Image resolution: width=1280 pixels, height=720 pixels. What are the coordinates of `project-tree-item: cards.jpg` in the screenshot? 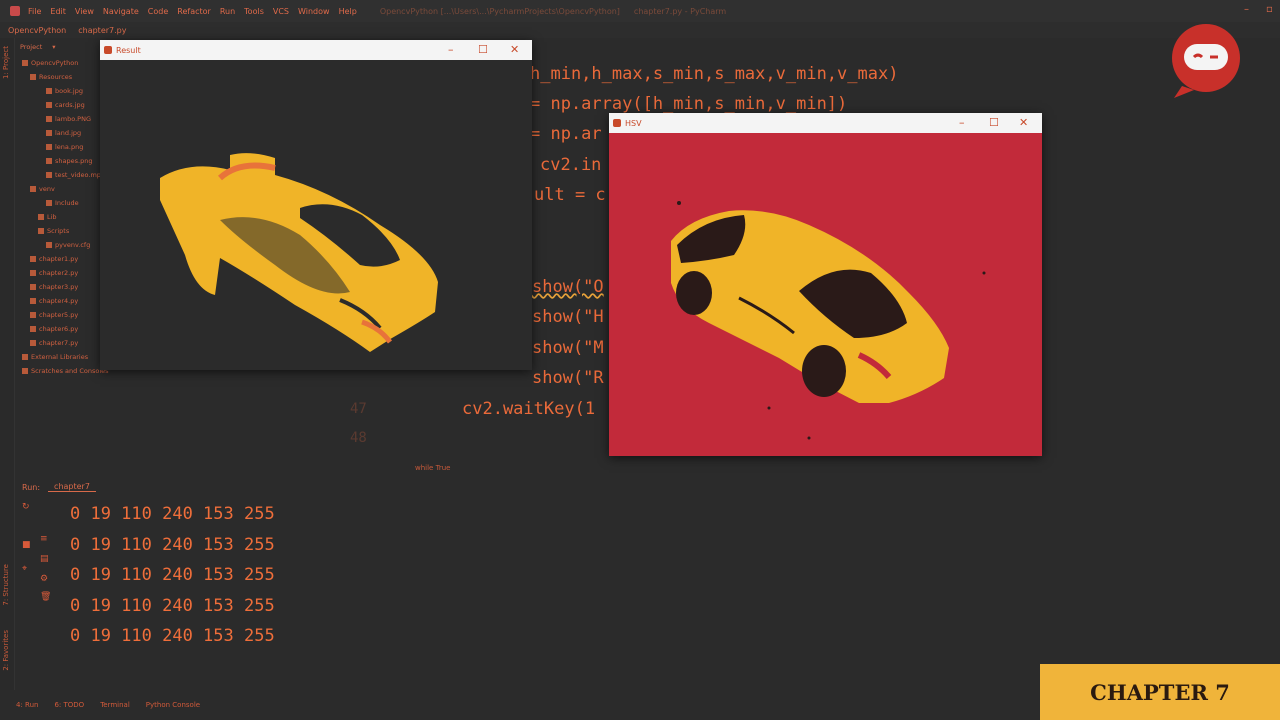 It's located at (64, 105).